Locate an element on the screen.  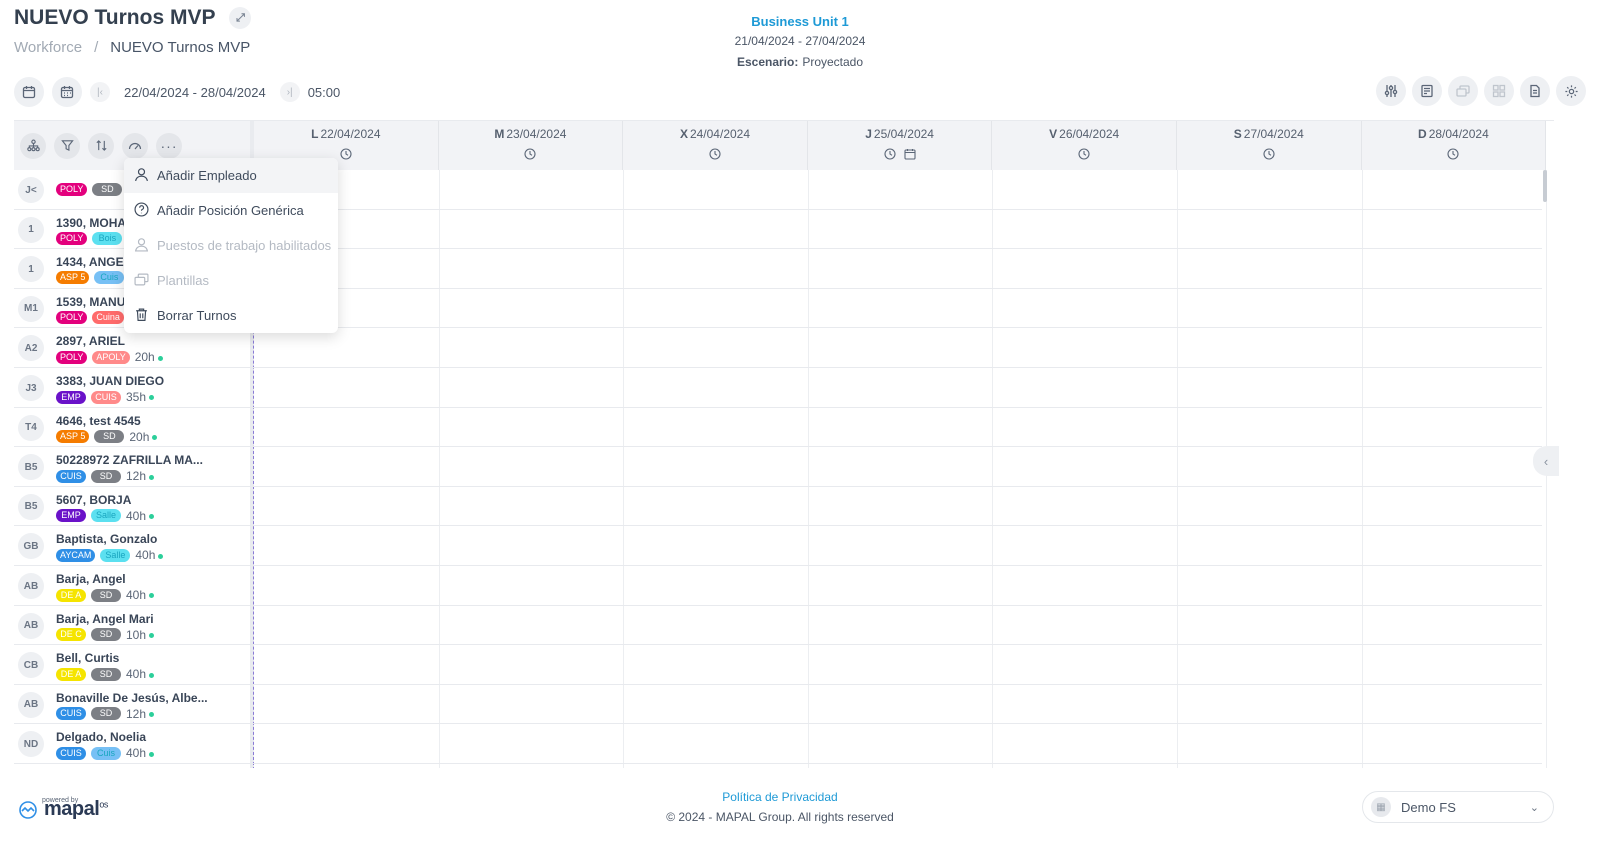
hours-value: 10h is located at coordinates (136, 634).